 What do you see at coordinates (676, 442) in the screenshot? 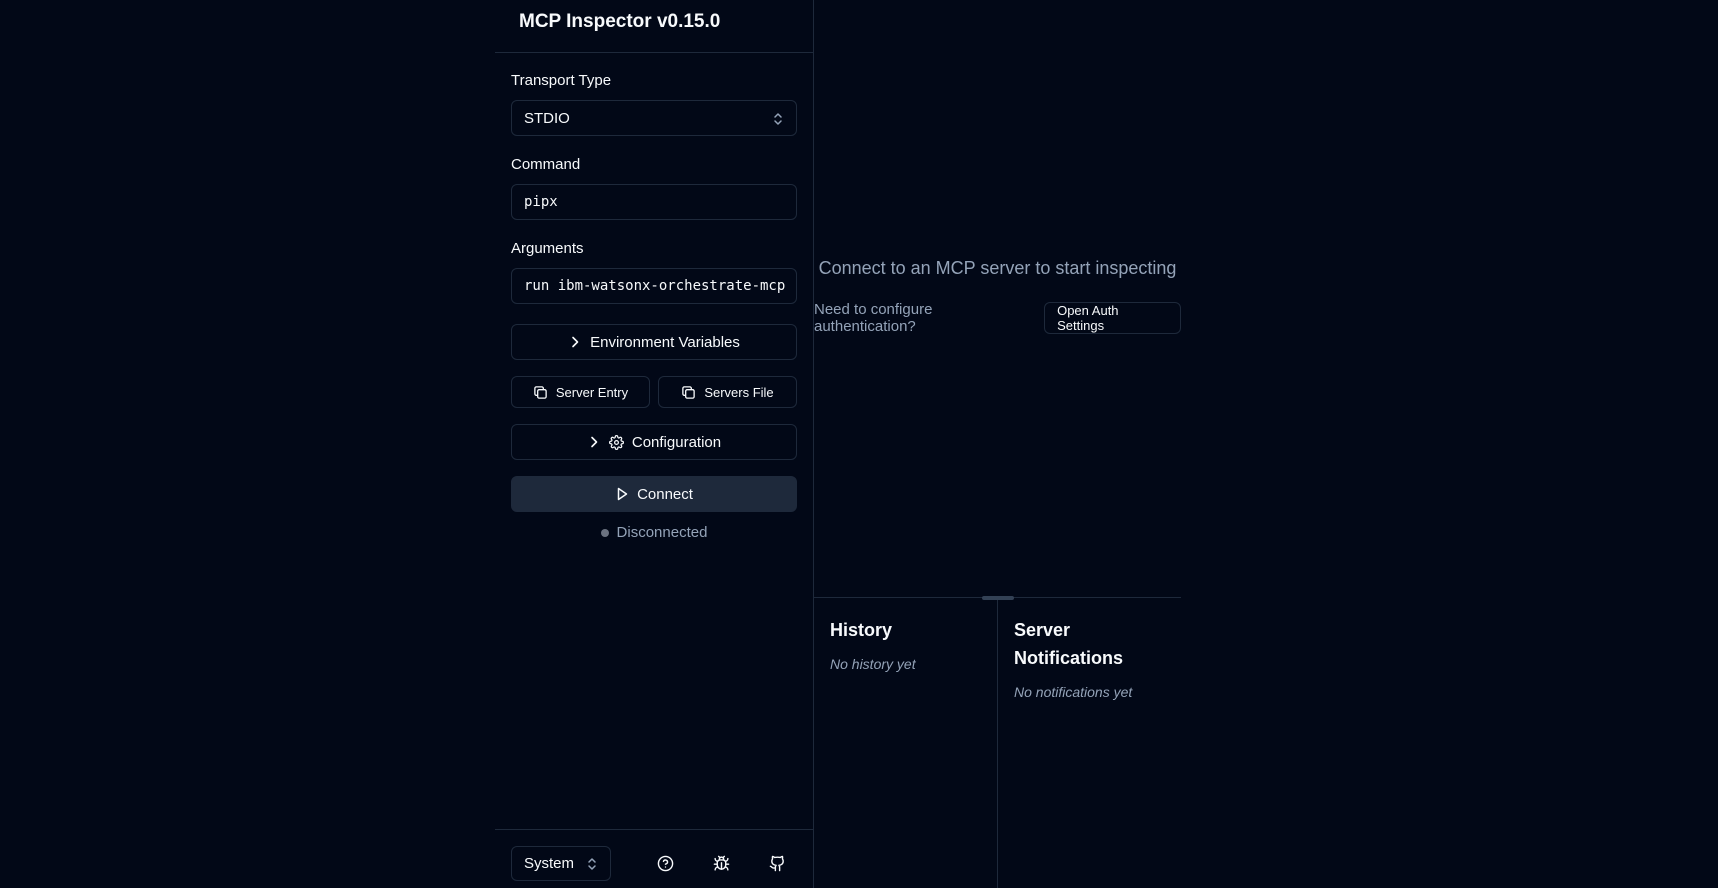
I see `configuration-label: Configuration` at bounding box center [676, 442].